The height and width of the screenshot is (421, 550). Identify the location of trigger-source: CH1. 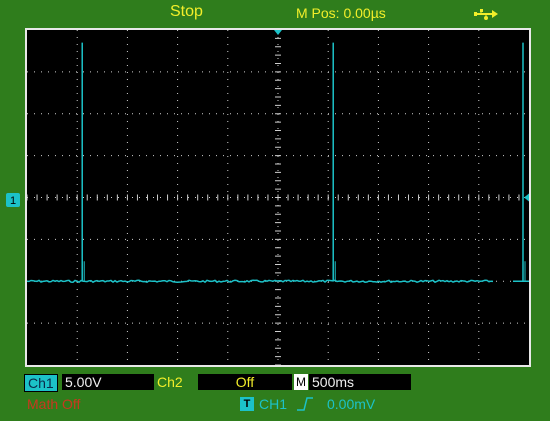
(273, 404).